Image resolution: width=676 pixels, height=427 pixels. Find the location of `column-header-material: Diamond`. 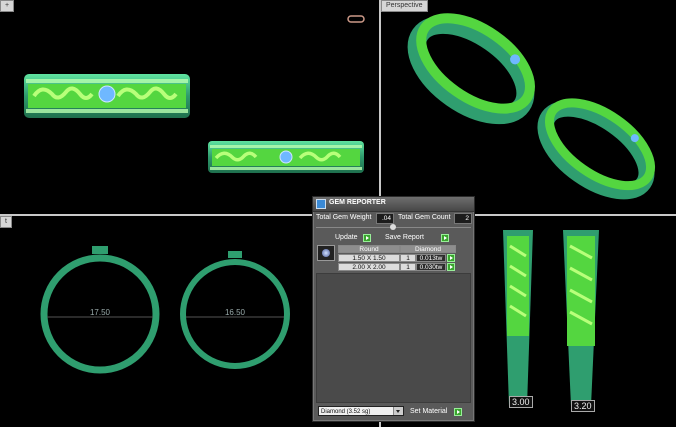

column-header-material: Diamond is located at coordinates (428, 249).